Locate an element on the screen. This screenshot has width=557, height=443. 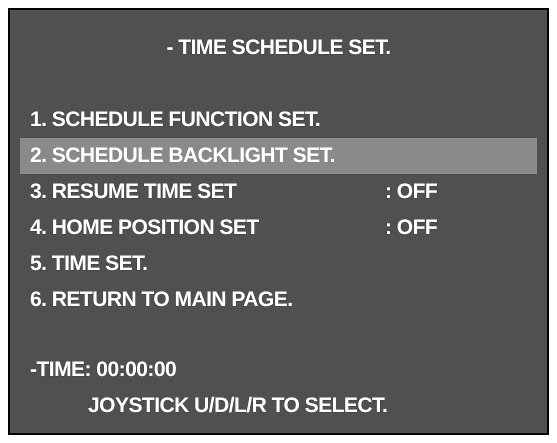
menu-item: 6. RETURN TO MAIN PAGE. is located at coordinates (278, 300).